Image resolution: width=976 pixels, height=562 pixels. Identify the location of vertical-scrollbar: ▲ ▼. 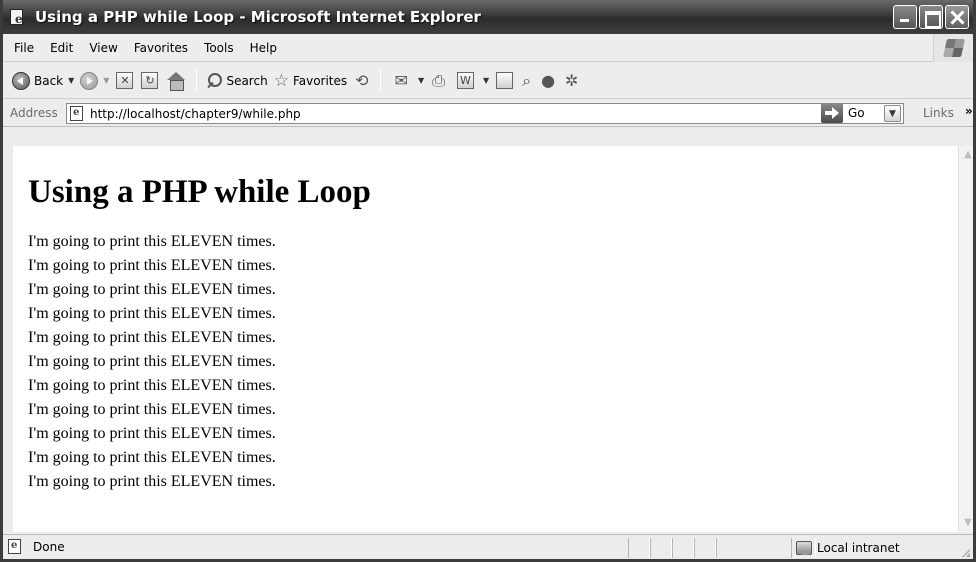
(965, 339).